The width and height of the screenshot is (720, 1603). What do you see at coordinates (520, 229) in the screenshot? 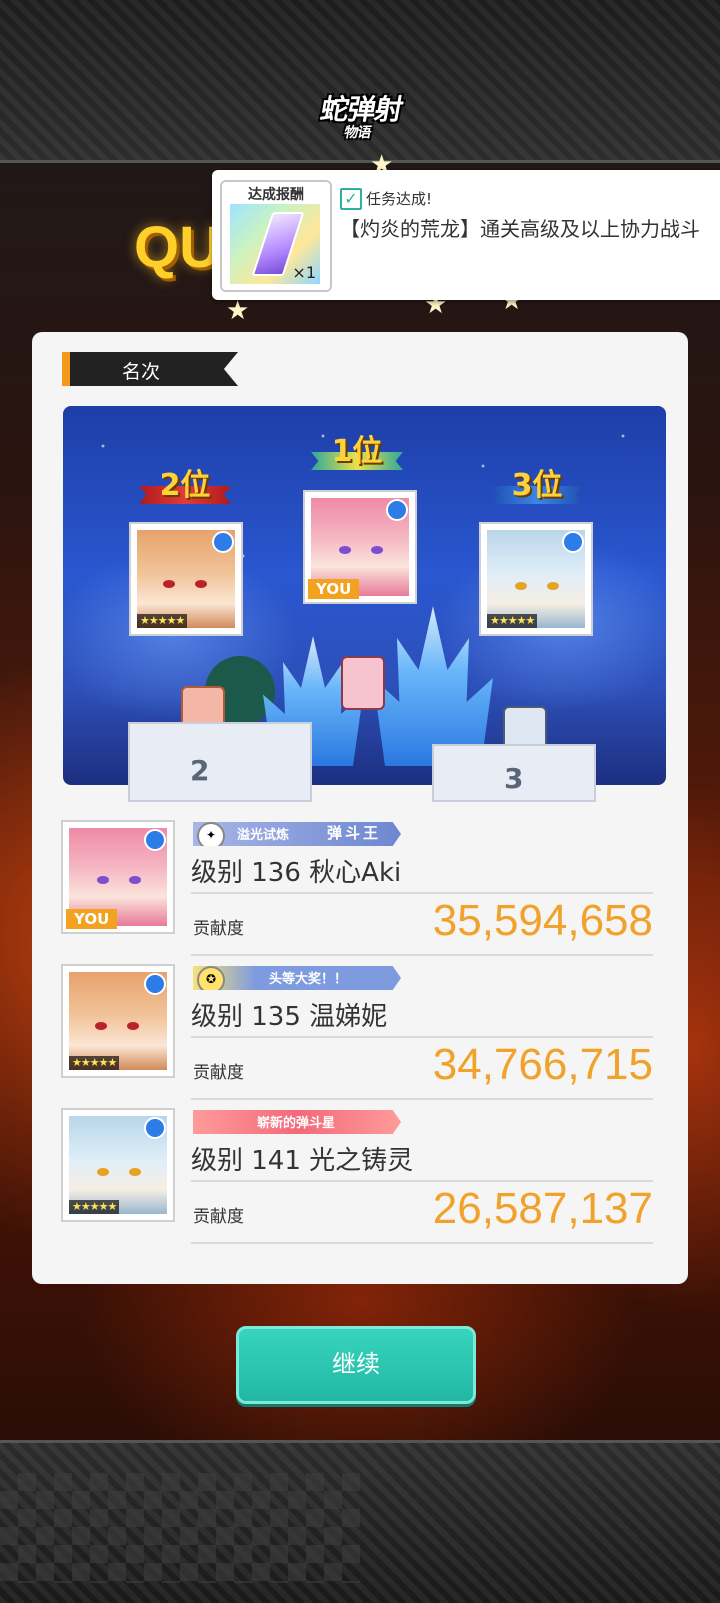
I see `achievement-description: 【灼炎的荒龙】通关高级及以上协力战斗` at bounding box center [520, 229].